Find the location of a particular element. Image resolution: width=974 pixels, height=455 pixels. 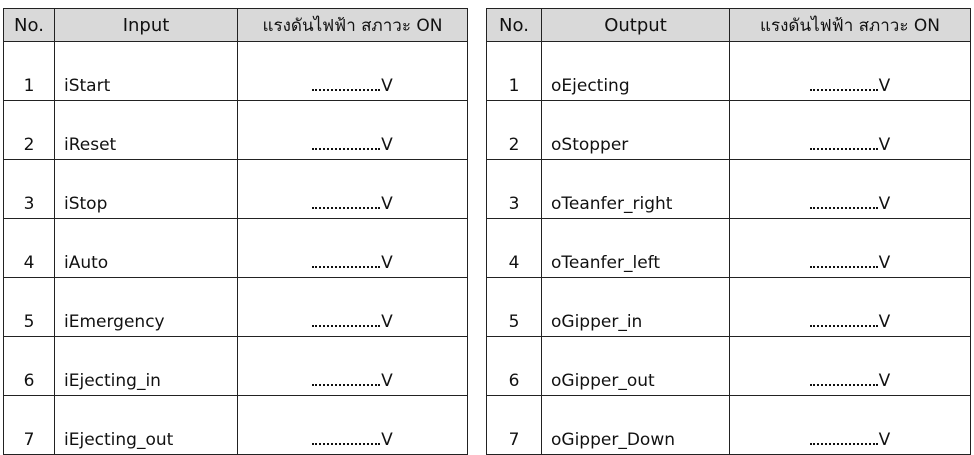

table-row: 1 iStart V is located at coordinates (235, 71).